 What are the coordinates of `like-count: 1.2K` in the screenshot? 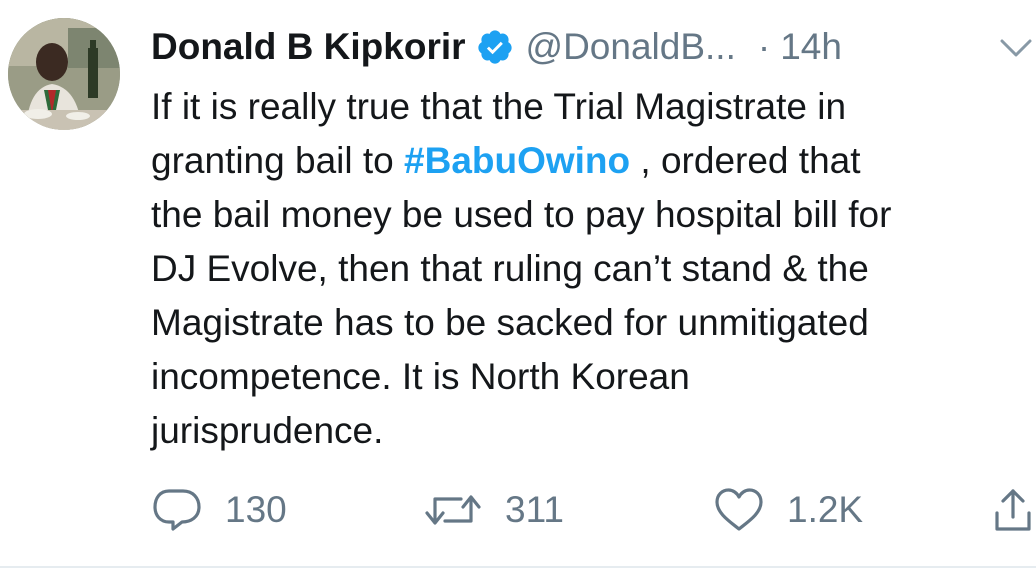 It's located at (825, 509).